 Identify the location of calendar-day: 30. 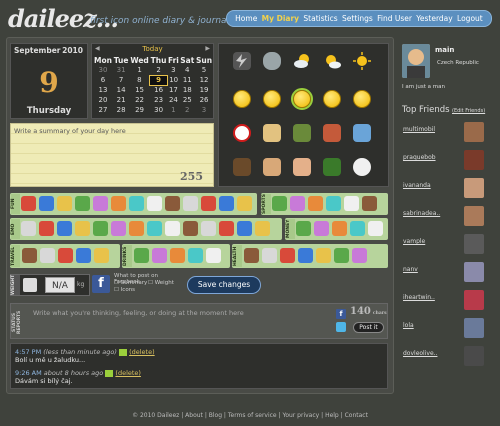
(103, 70).